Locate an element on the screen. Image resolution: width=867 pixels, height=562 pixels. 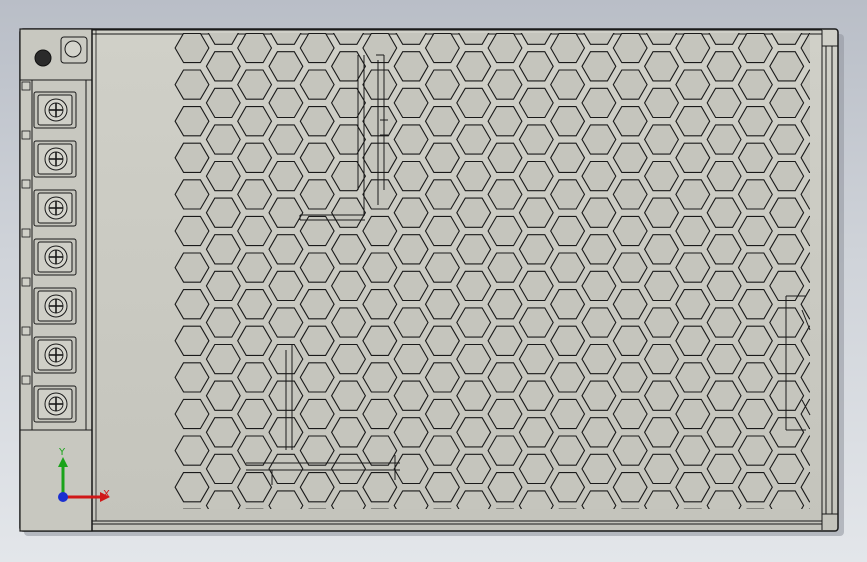
x-axis-label: X is located at coordinates (106, 494).